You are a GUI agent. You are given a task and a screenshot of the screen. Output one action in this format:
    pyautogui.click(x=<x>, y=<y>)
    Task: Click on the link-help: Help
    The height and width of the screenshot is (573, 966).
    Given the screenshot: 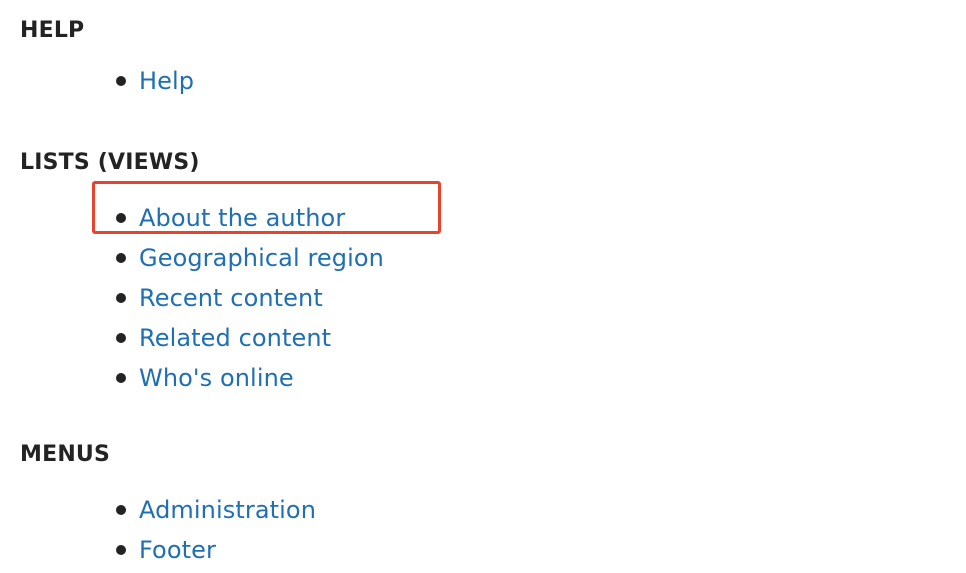 What is the action you would take?
    pyautogui.click(x=166, y=81)
    